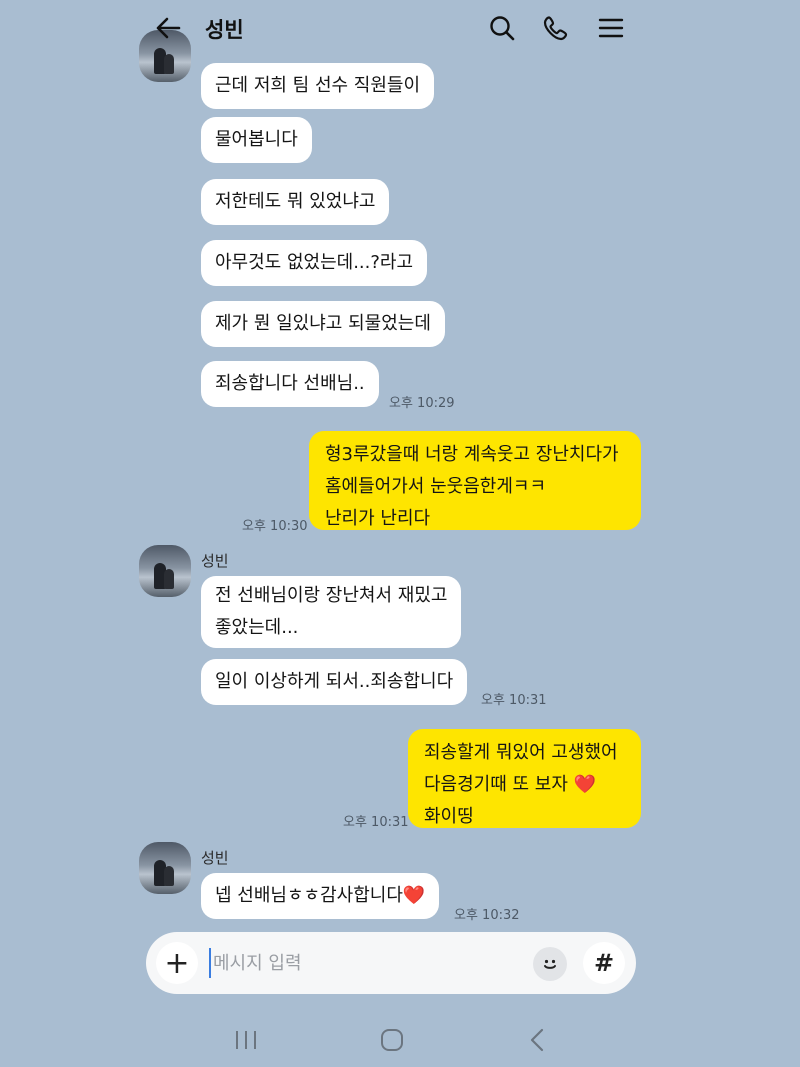 The width and height of the screenshot is (800, 1067). I want to click on message-bubble-incoming: 저한테도 뭐 있었냐고, so click(295, 202).